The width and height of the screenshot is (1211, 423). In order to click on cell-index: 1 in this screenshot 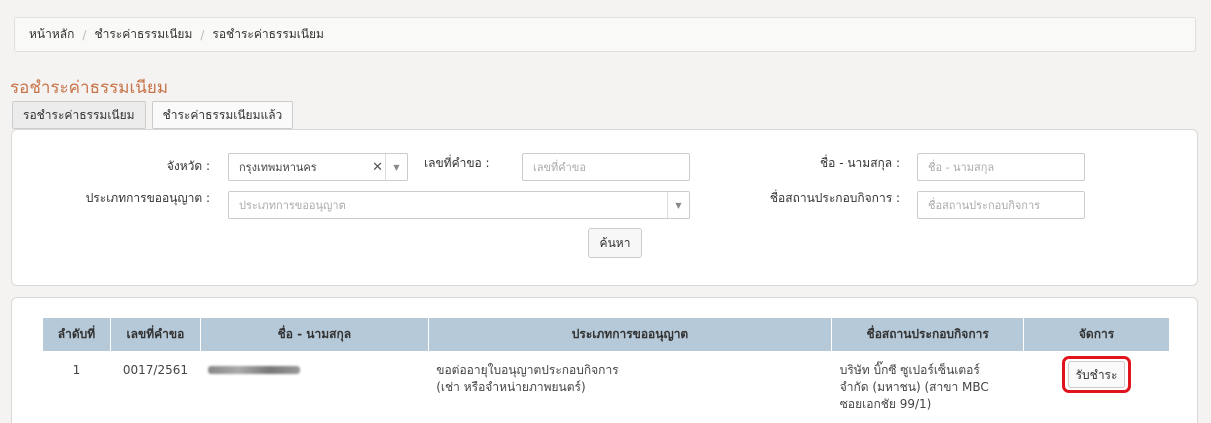, I will do `click(76, 387)`.